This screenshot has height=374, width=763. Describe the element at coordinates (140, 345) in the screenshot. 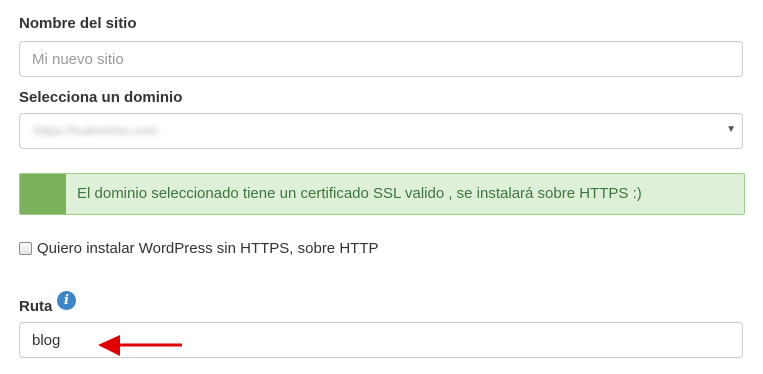

I see `red-arrow-left-icon` at that location.